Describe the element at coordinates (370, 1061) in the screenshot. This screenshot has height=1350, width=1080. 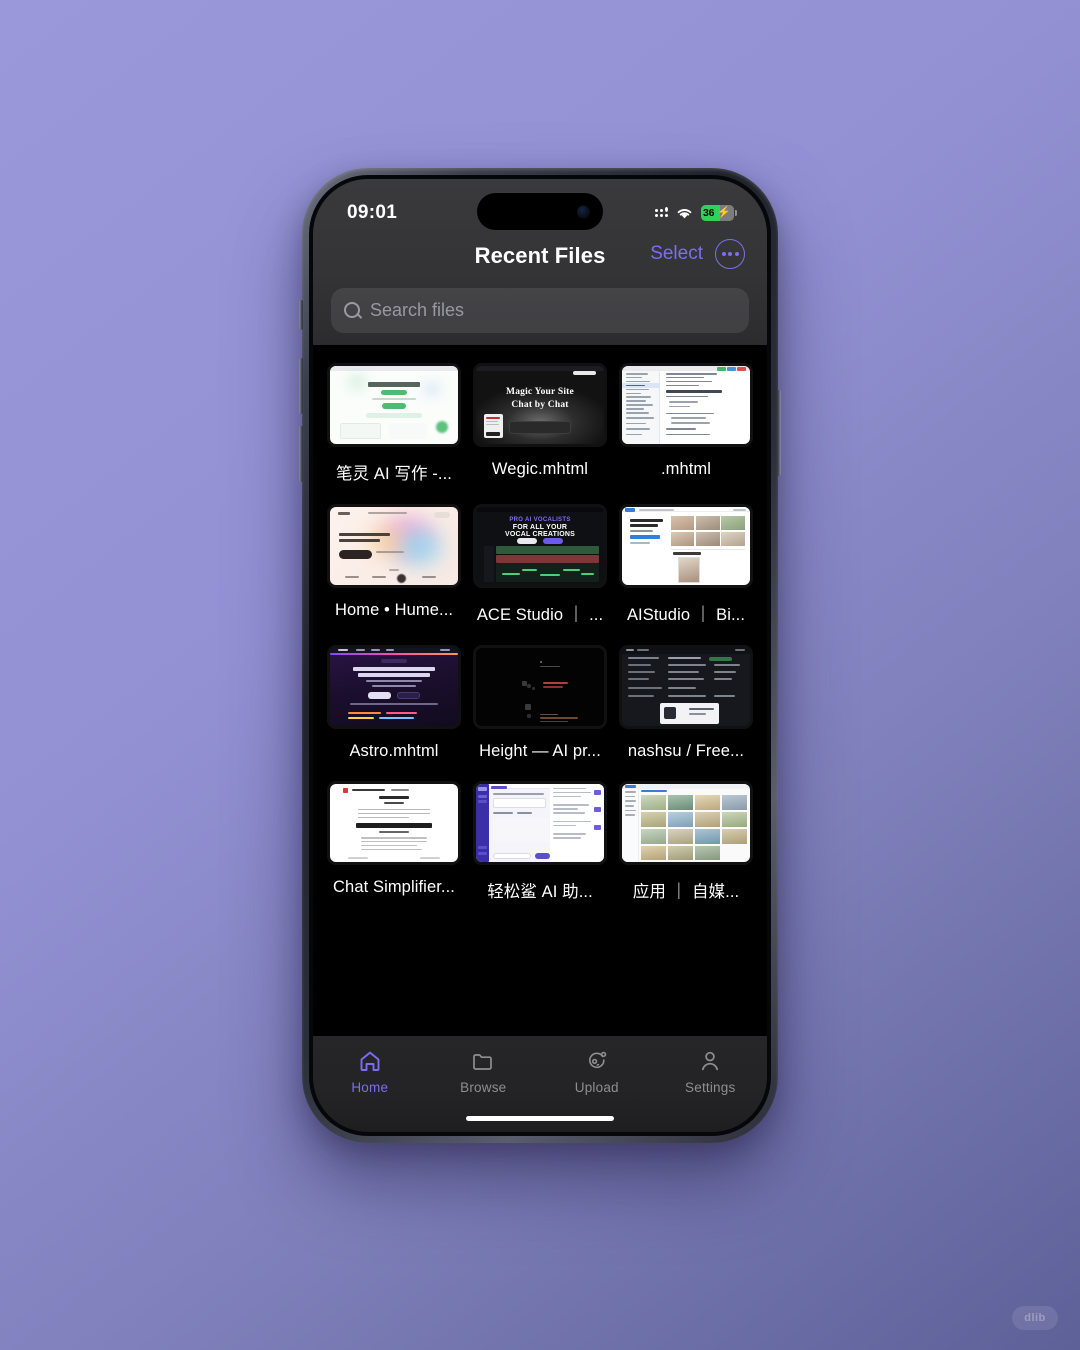
I see `home-icon` at that location.